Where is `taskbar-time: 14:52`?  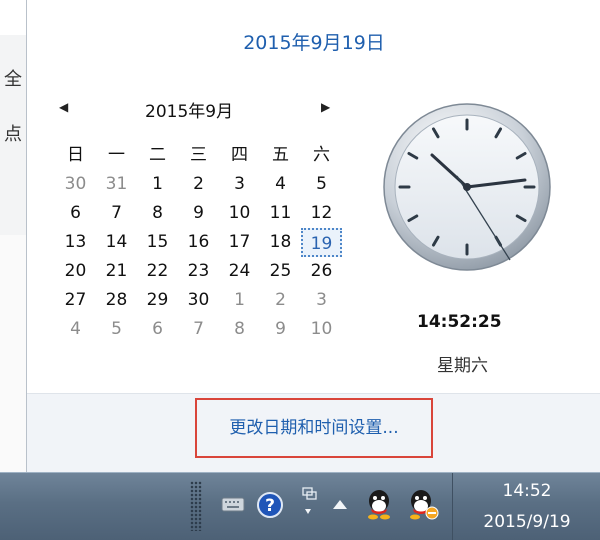 taskbar-time: 14:52 is located at coordinates (527, 491).